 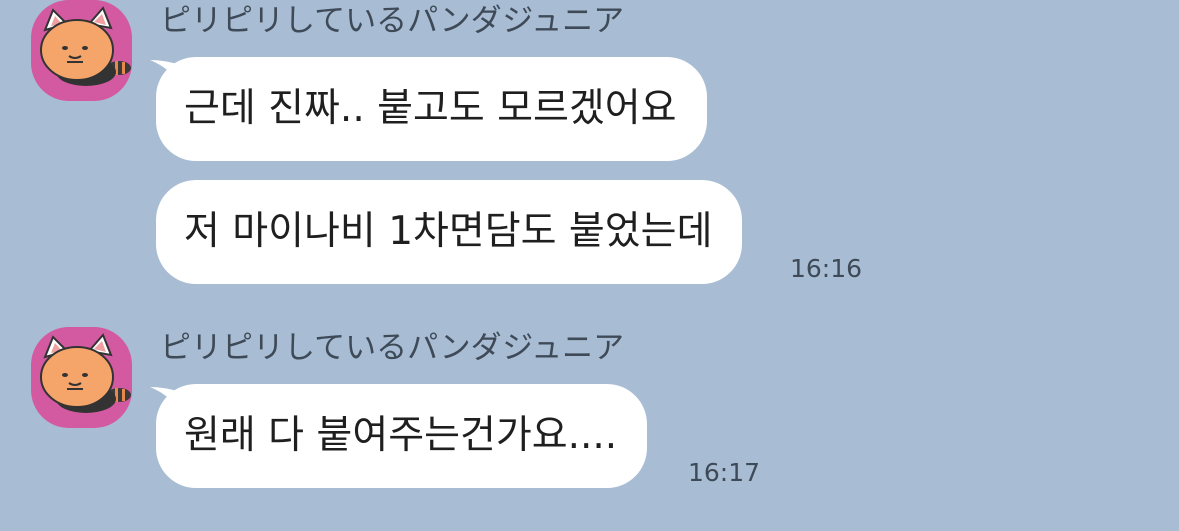 I want to click on message-bubble: 저 마이나비 1차면담도 붙었는데, so click(x=449, y=232).